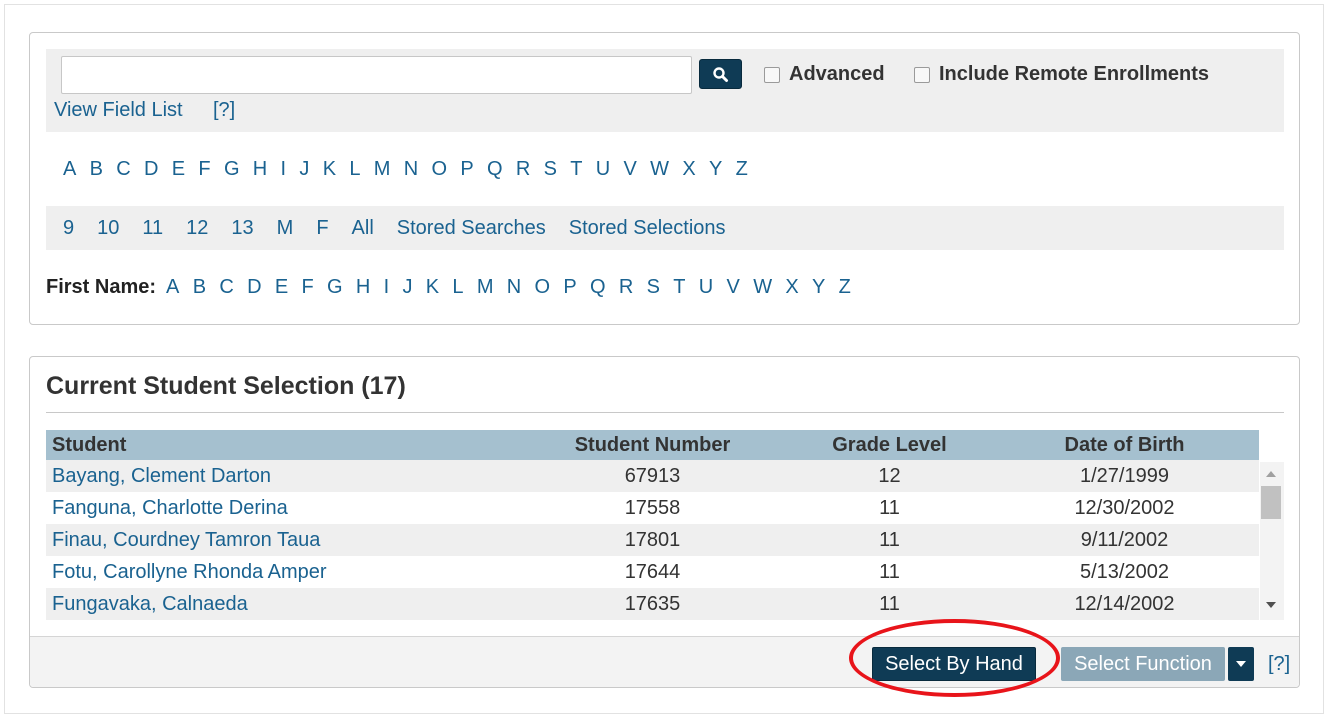 The image size is (1330, 718). Describe the element at coordinates (354, 169) in the screenshot. I see `last-name-letter-l: L` at that location.